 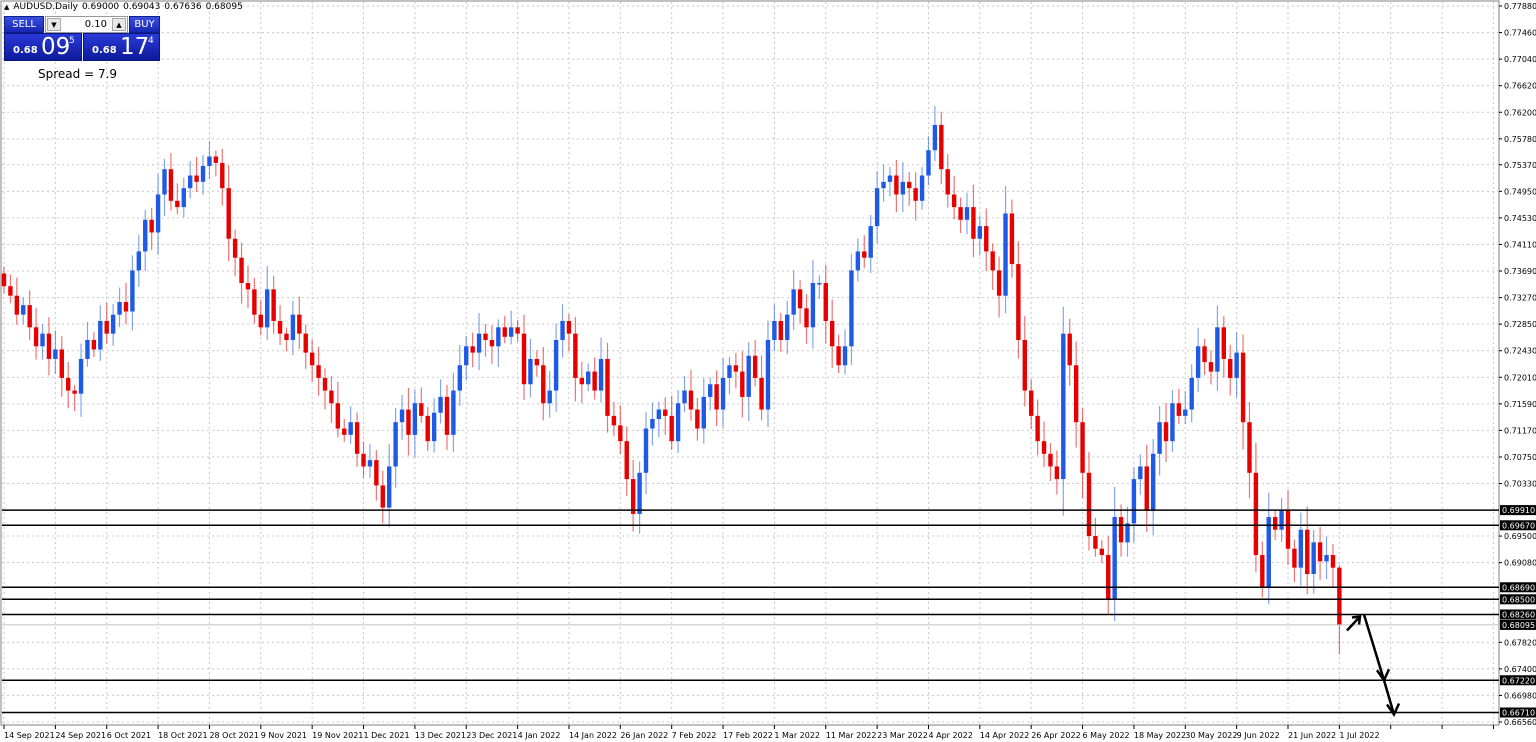 What do you see at coordinates (56, 47) in the screenshot?
I see `sell-price-pips: 09` at bounding box center [56, 47].